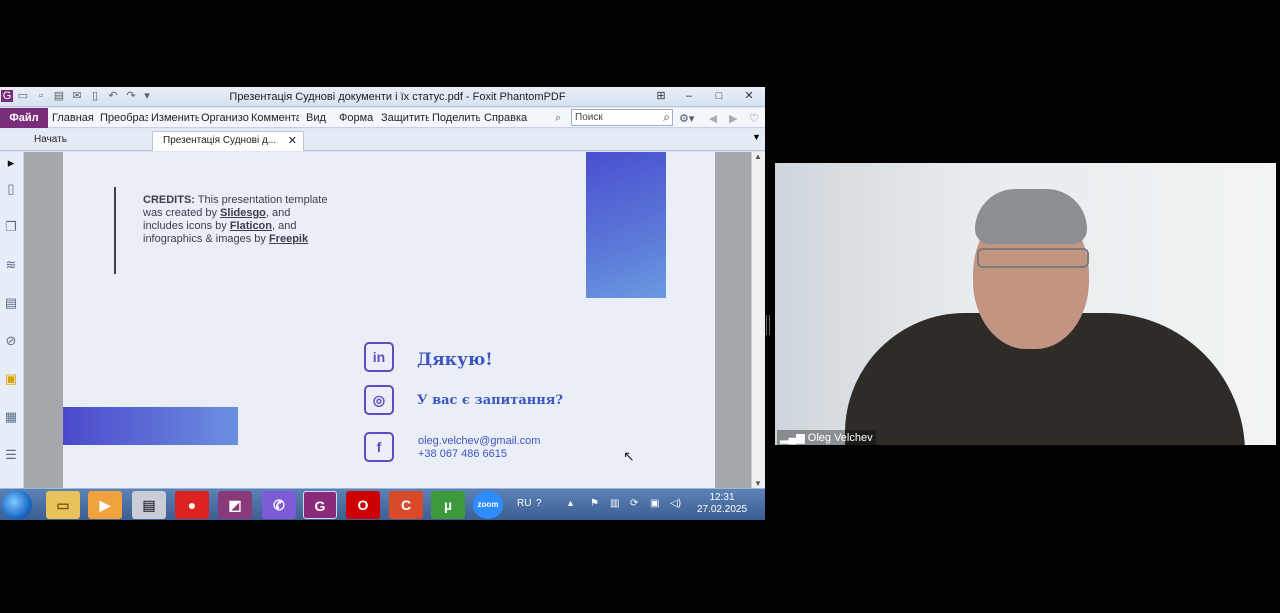  I want to click on app-icon: ◩, so click(235, 505).